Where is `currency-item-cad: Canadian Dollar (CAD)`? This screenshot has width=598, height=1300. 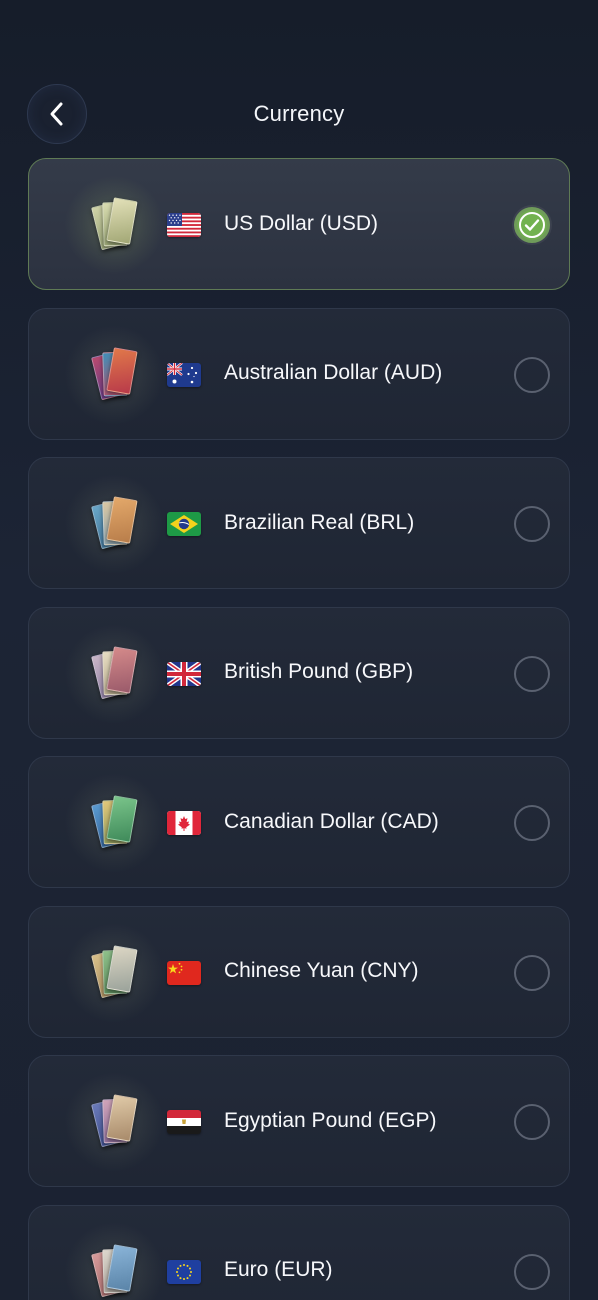 currency-item-cad: Canadian Dollar (CAD) is located at coordinates (299, 822).